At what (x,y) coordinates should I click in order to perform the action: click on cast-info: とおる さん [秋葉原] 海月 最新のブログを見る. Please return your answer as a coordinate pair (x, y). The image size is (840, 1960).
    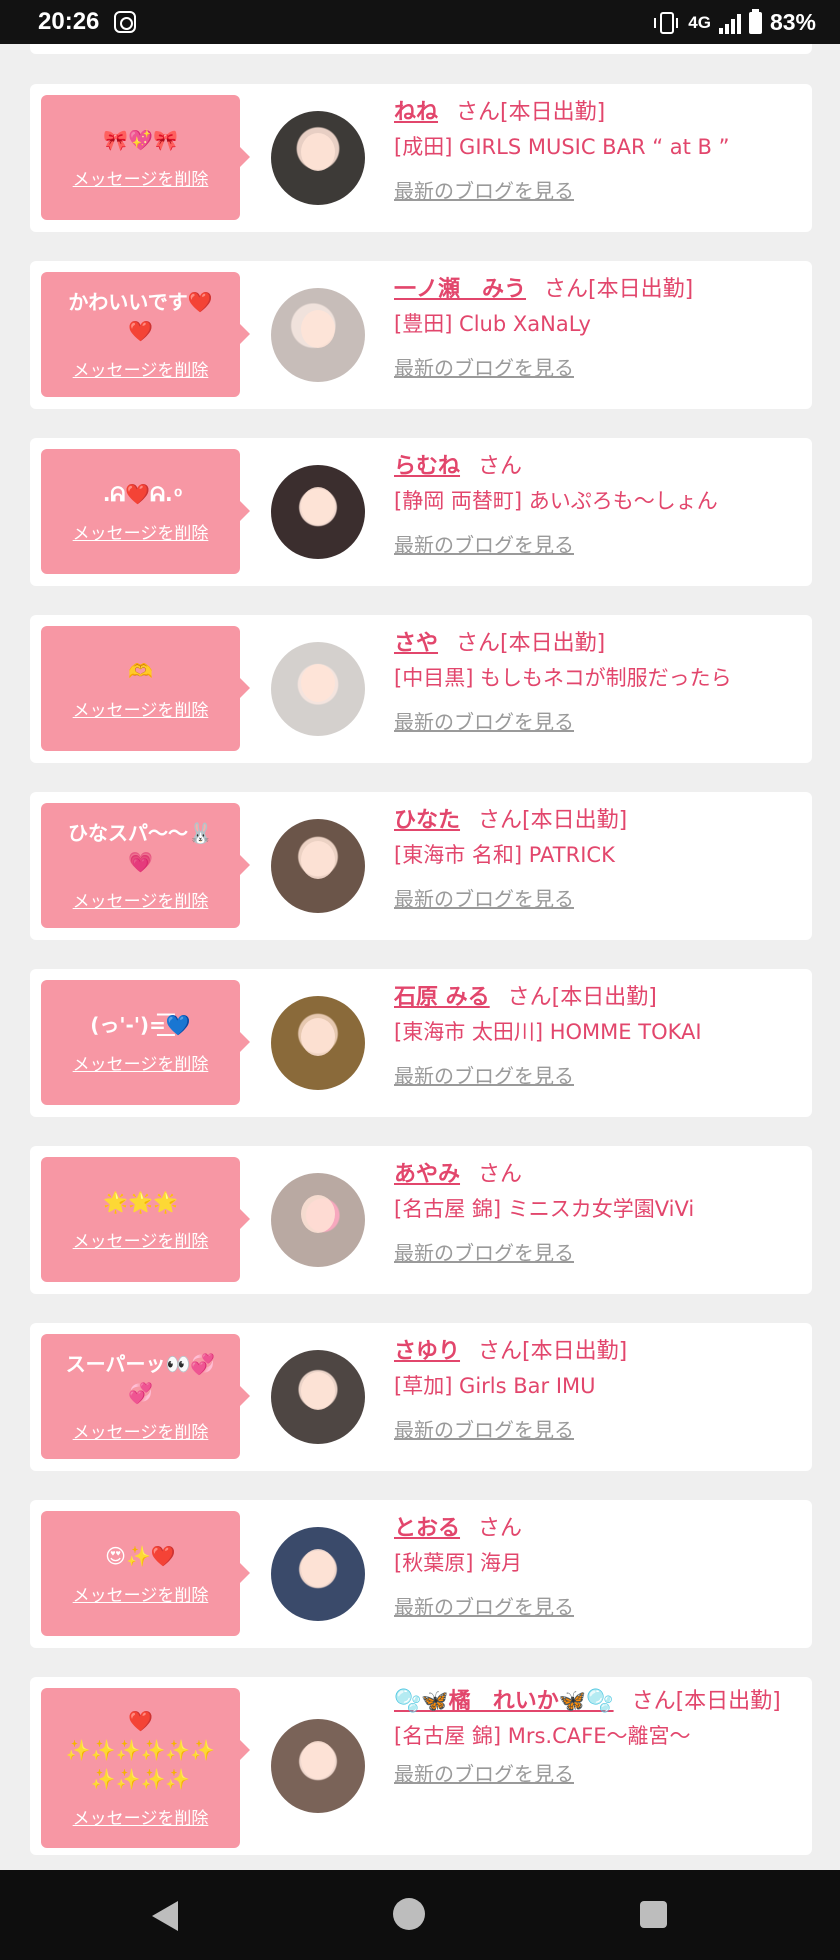
    Looking at the image, I should click on (594, 1566).